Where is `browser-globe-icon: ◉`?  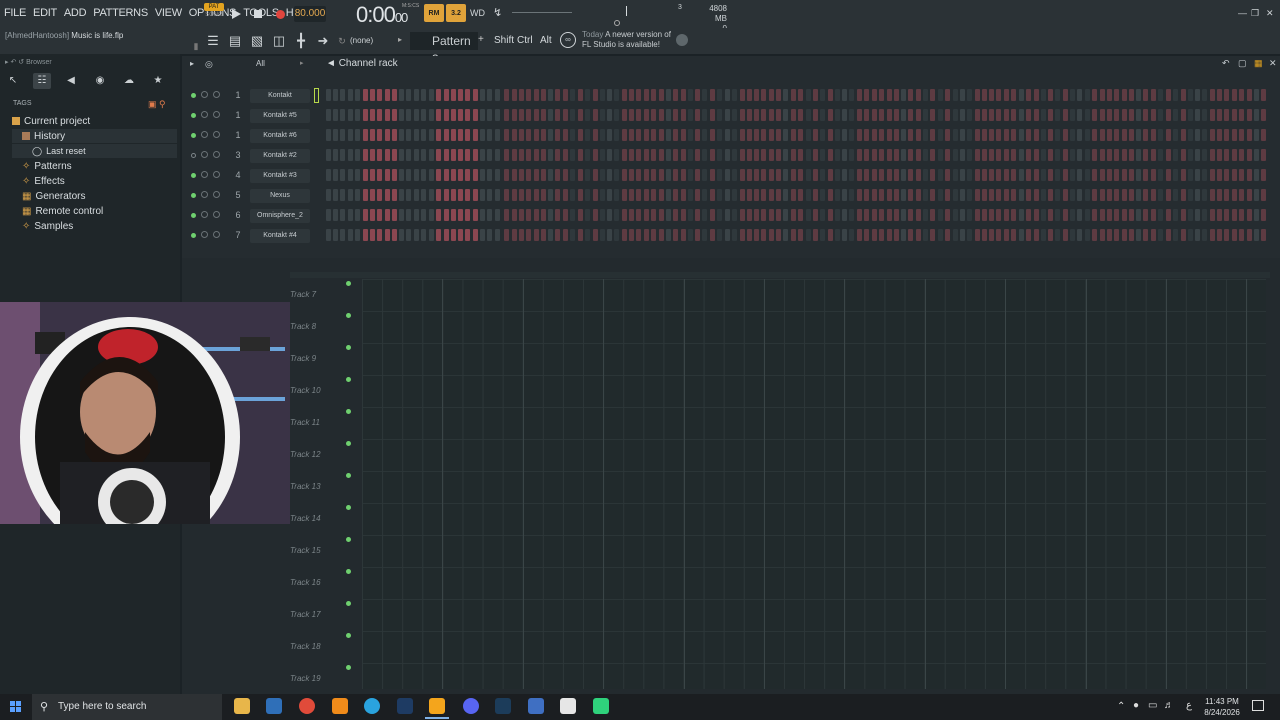
browser-globe-icon: ◉ is located at coordinates (100, 81).